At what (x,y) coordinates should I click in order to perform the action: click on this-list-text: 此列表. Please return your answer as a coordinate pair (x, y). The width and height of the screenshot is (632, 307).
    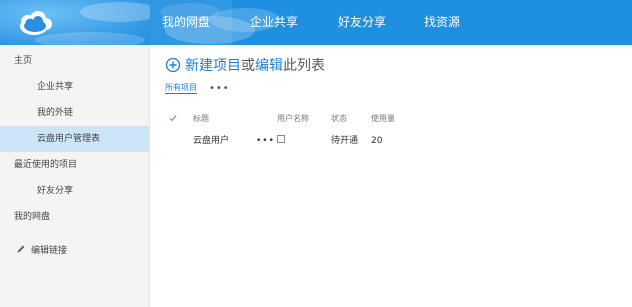
    Looking at the image, I should click on (304, 66).